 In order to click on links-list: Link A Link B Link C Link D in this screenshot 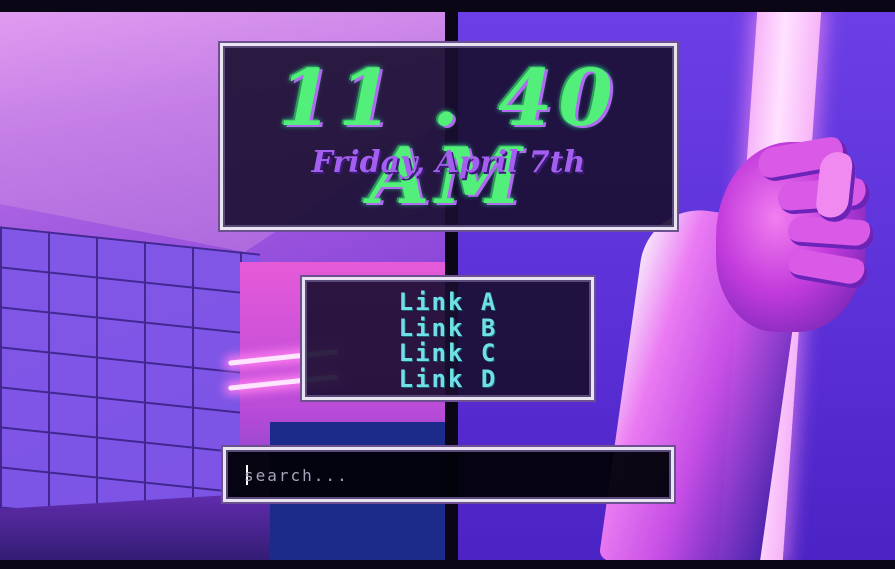, I will do `click(448, 341)`.